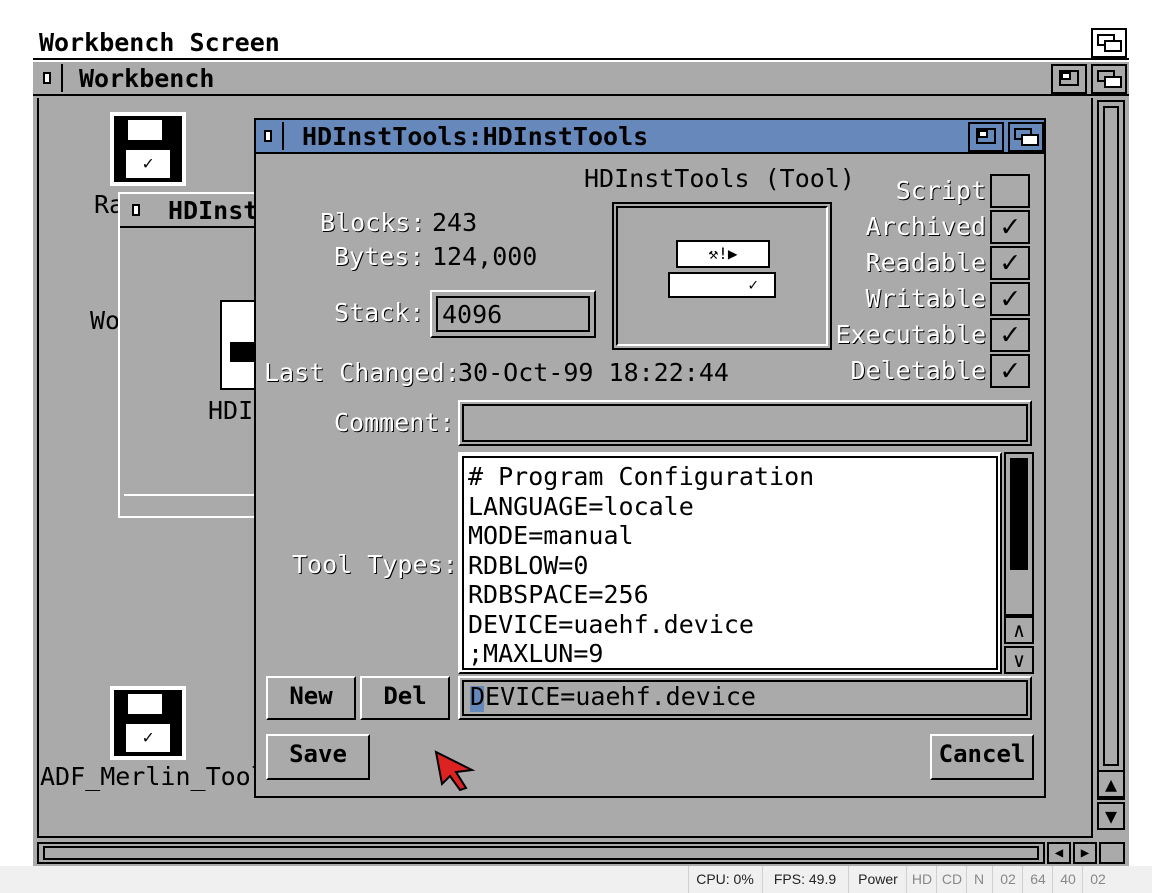 The width and height of the screenshot is (1152, 893). I want to click on close-button, so click(49, 78).